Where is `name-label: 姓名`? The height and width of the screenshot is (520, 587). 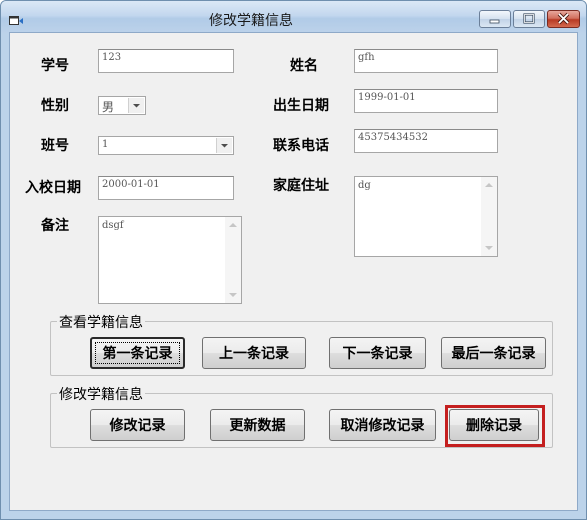 name-label: 姓名 is located at coordinates (304, 66).